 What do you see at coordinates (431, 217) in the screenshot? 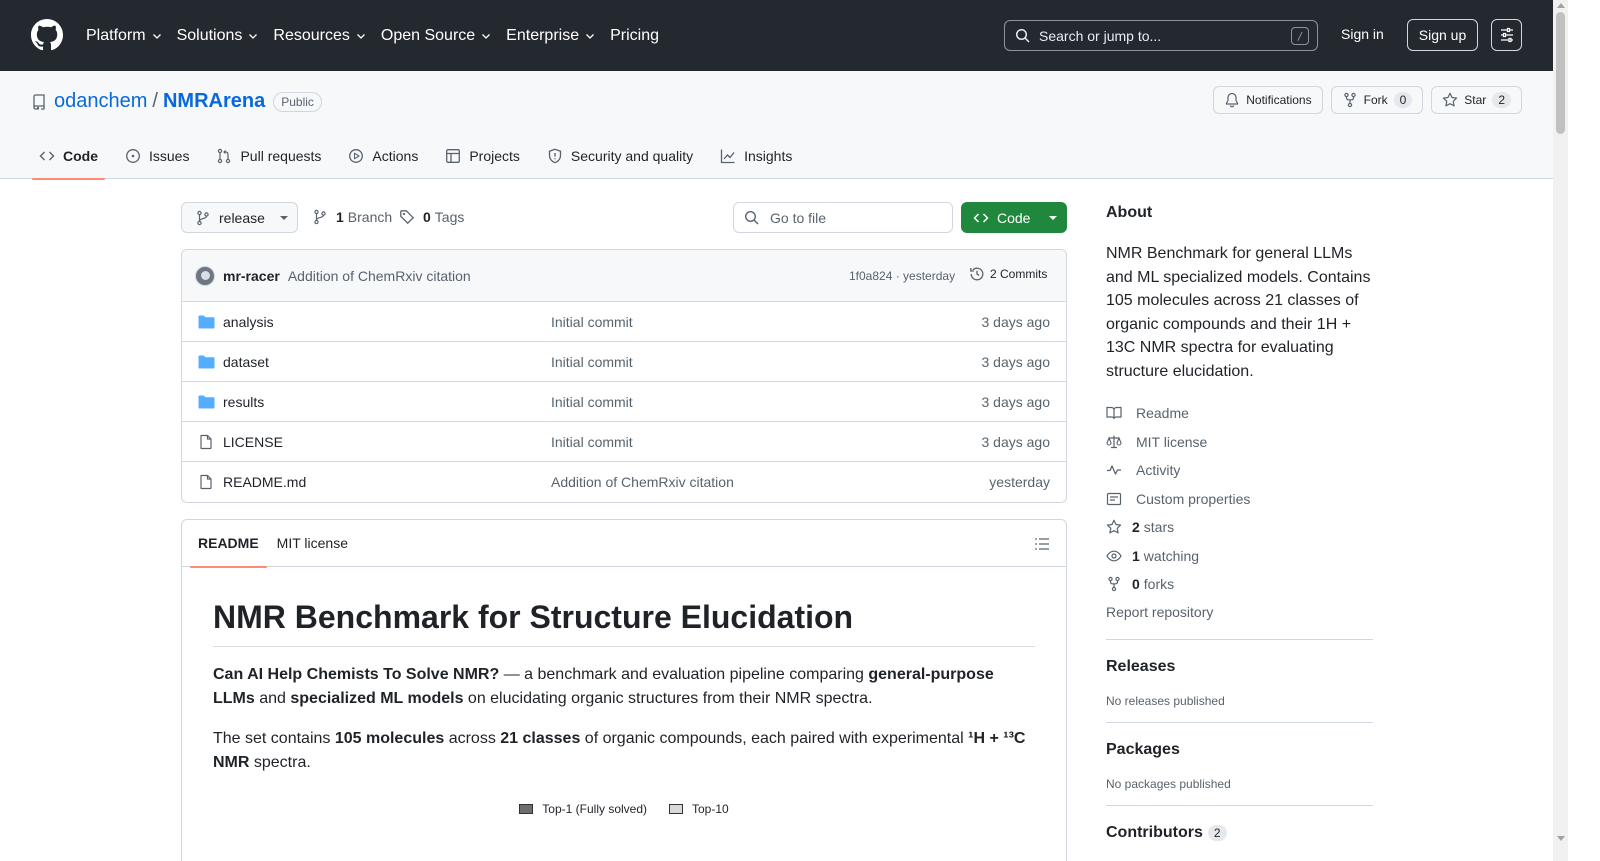
I see `tags-link: 0 Tags` at bounding box center [431, 217].